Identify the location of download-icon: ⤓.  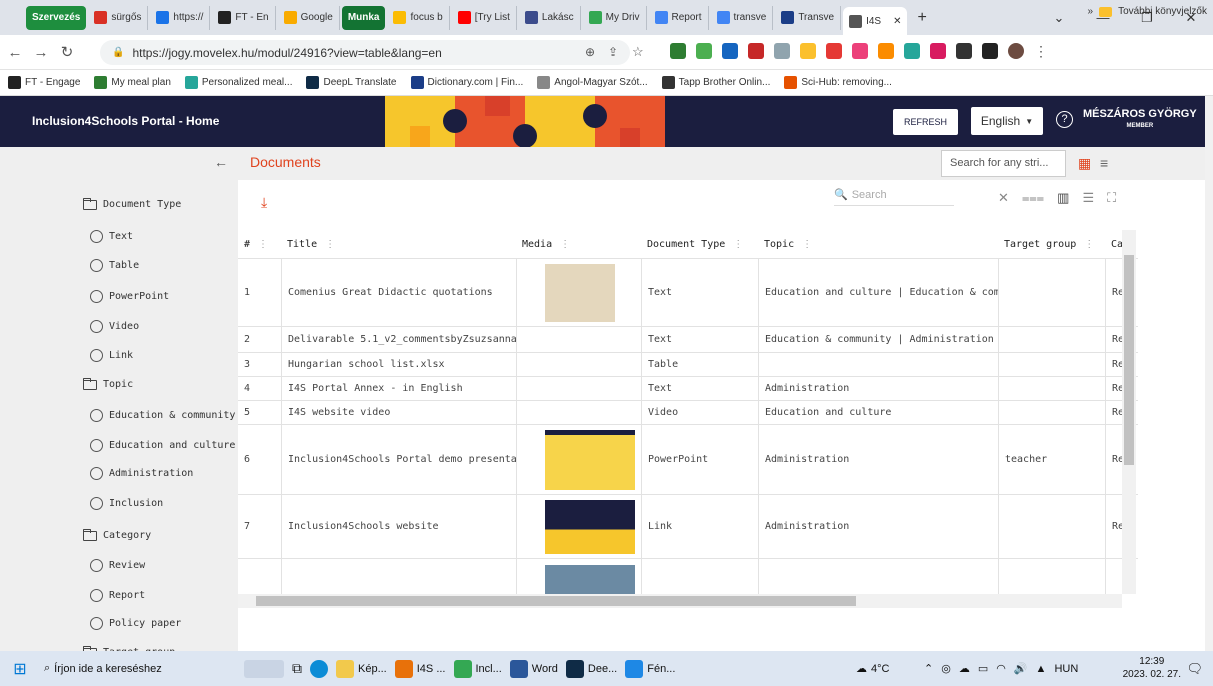
(264, 202).